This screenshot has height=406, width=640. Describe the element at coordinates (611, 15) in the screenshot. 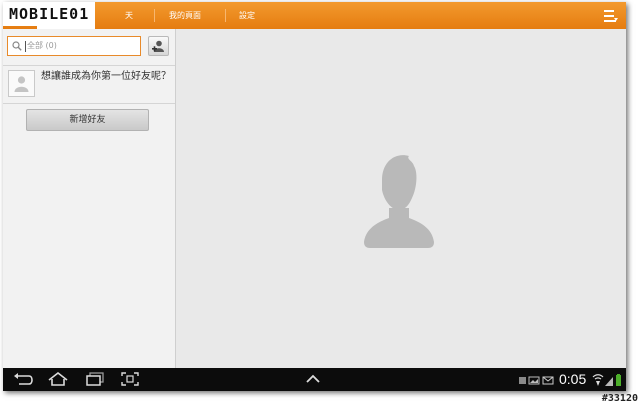

I see `overflow-menu-icon` at that location.